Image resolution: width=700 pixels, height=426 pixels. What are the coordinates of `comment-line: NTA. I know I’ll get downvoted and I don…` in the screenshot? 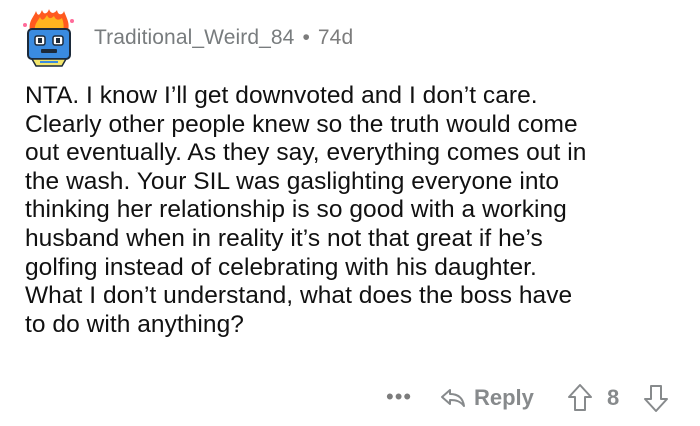 It's located at (281, 95).